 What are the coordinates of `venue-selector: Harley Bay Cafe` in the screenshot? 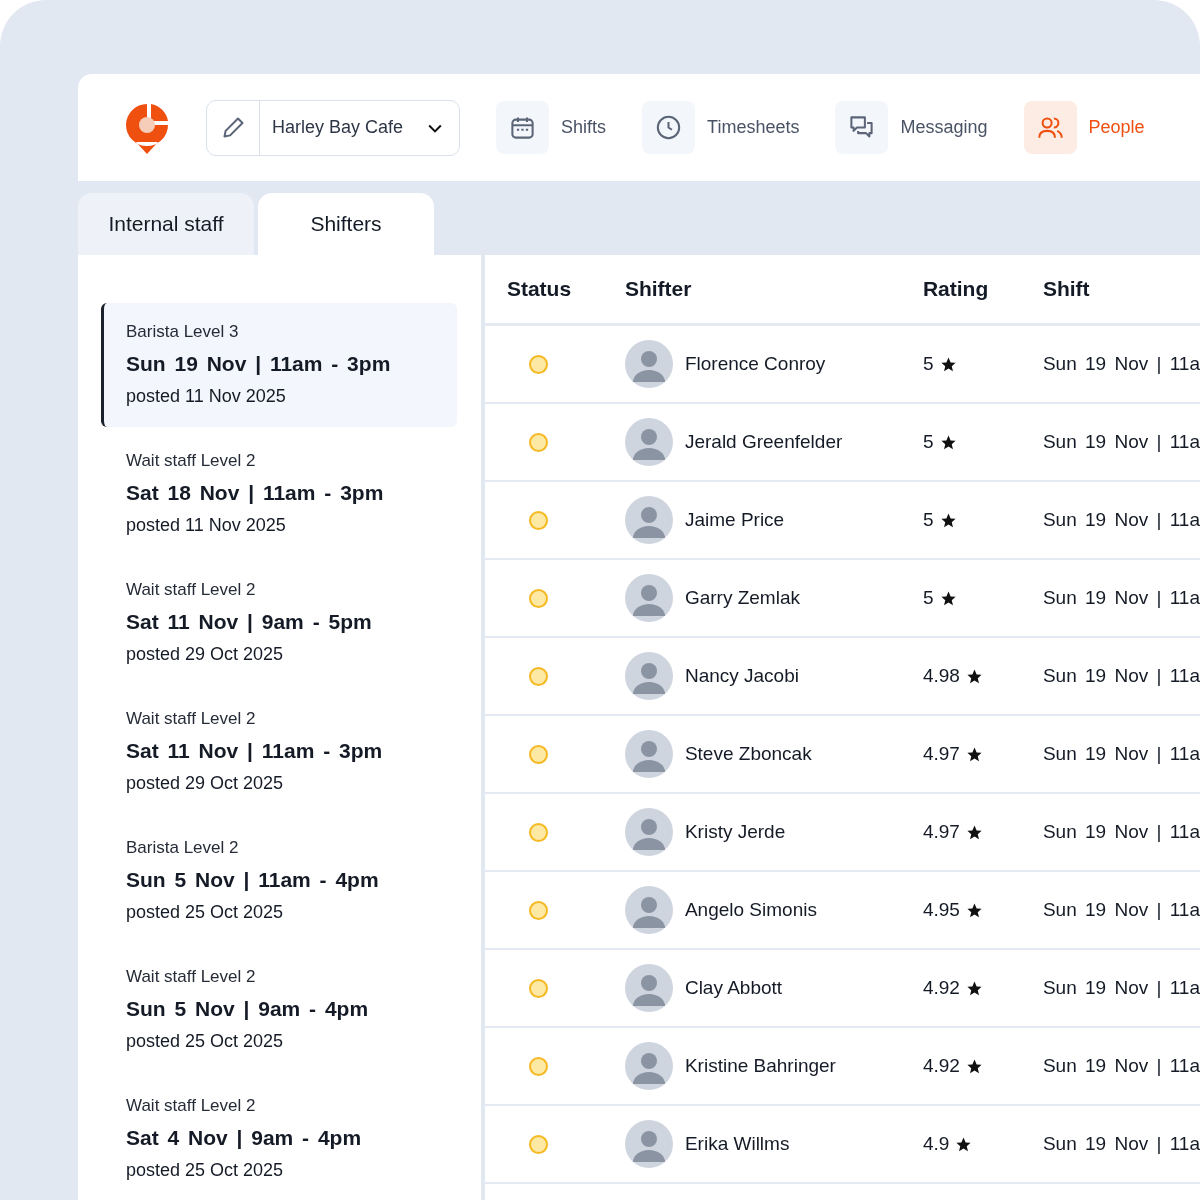 It's located at (333, 127).